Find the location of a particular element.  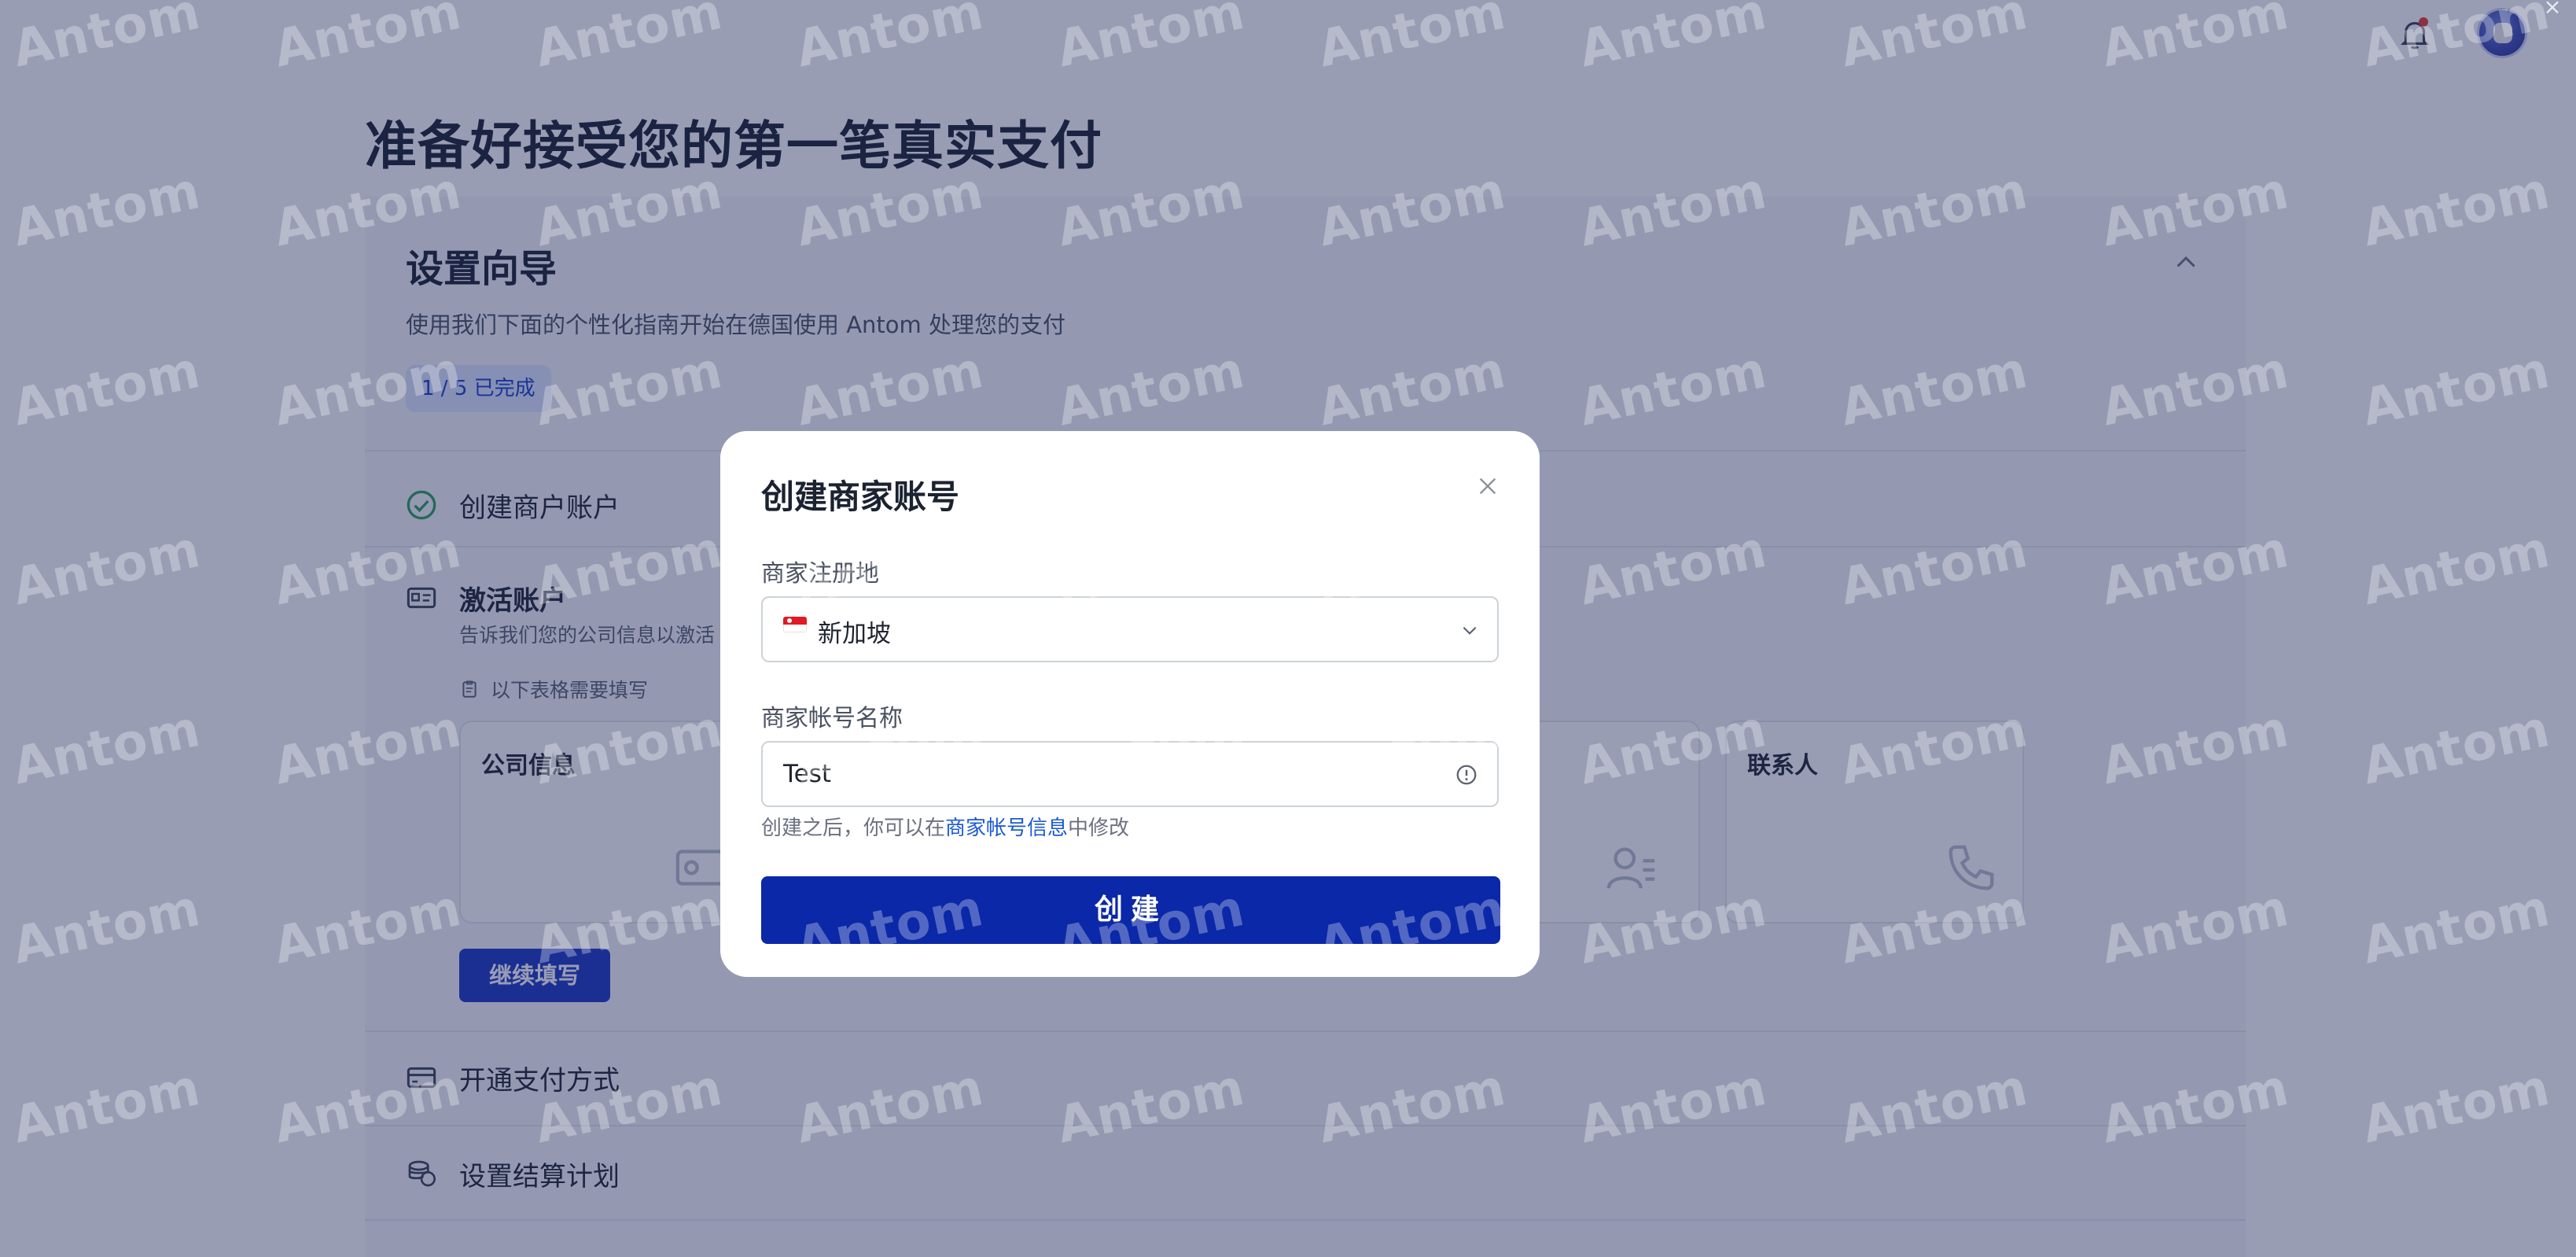

modal-title: 创建商家账号 is located at coordinates (860, 497).